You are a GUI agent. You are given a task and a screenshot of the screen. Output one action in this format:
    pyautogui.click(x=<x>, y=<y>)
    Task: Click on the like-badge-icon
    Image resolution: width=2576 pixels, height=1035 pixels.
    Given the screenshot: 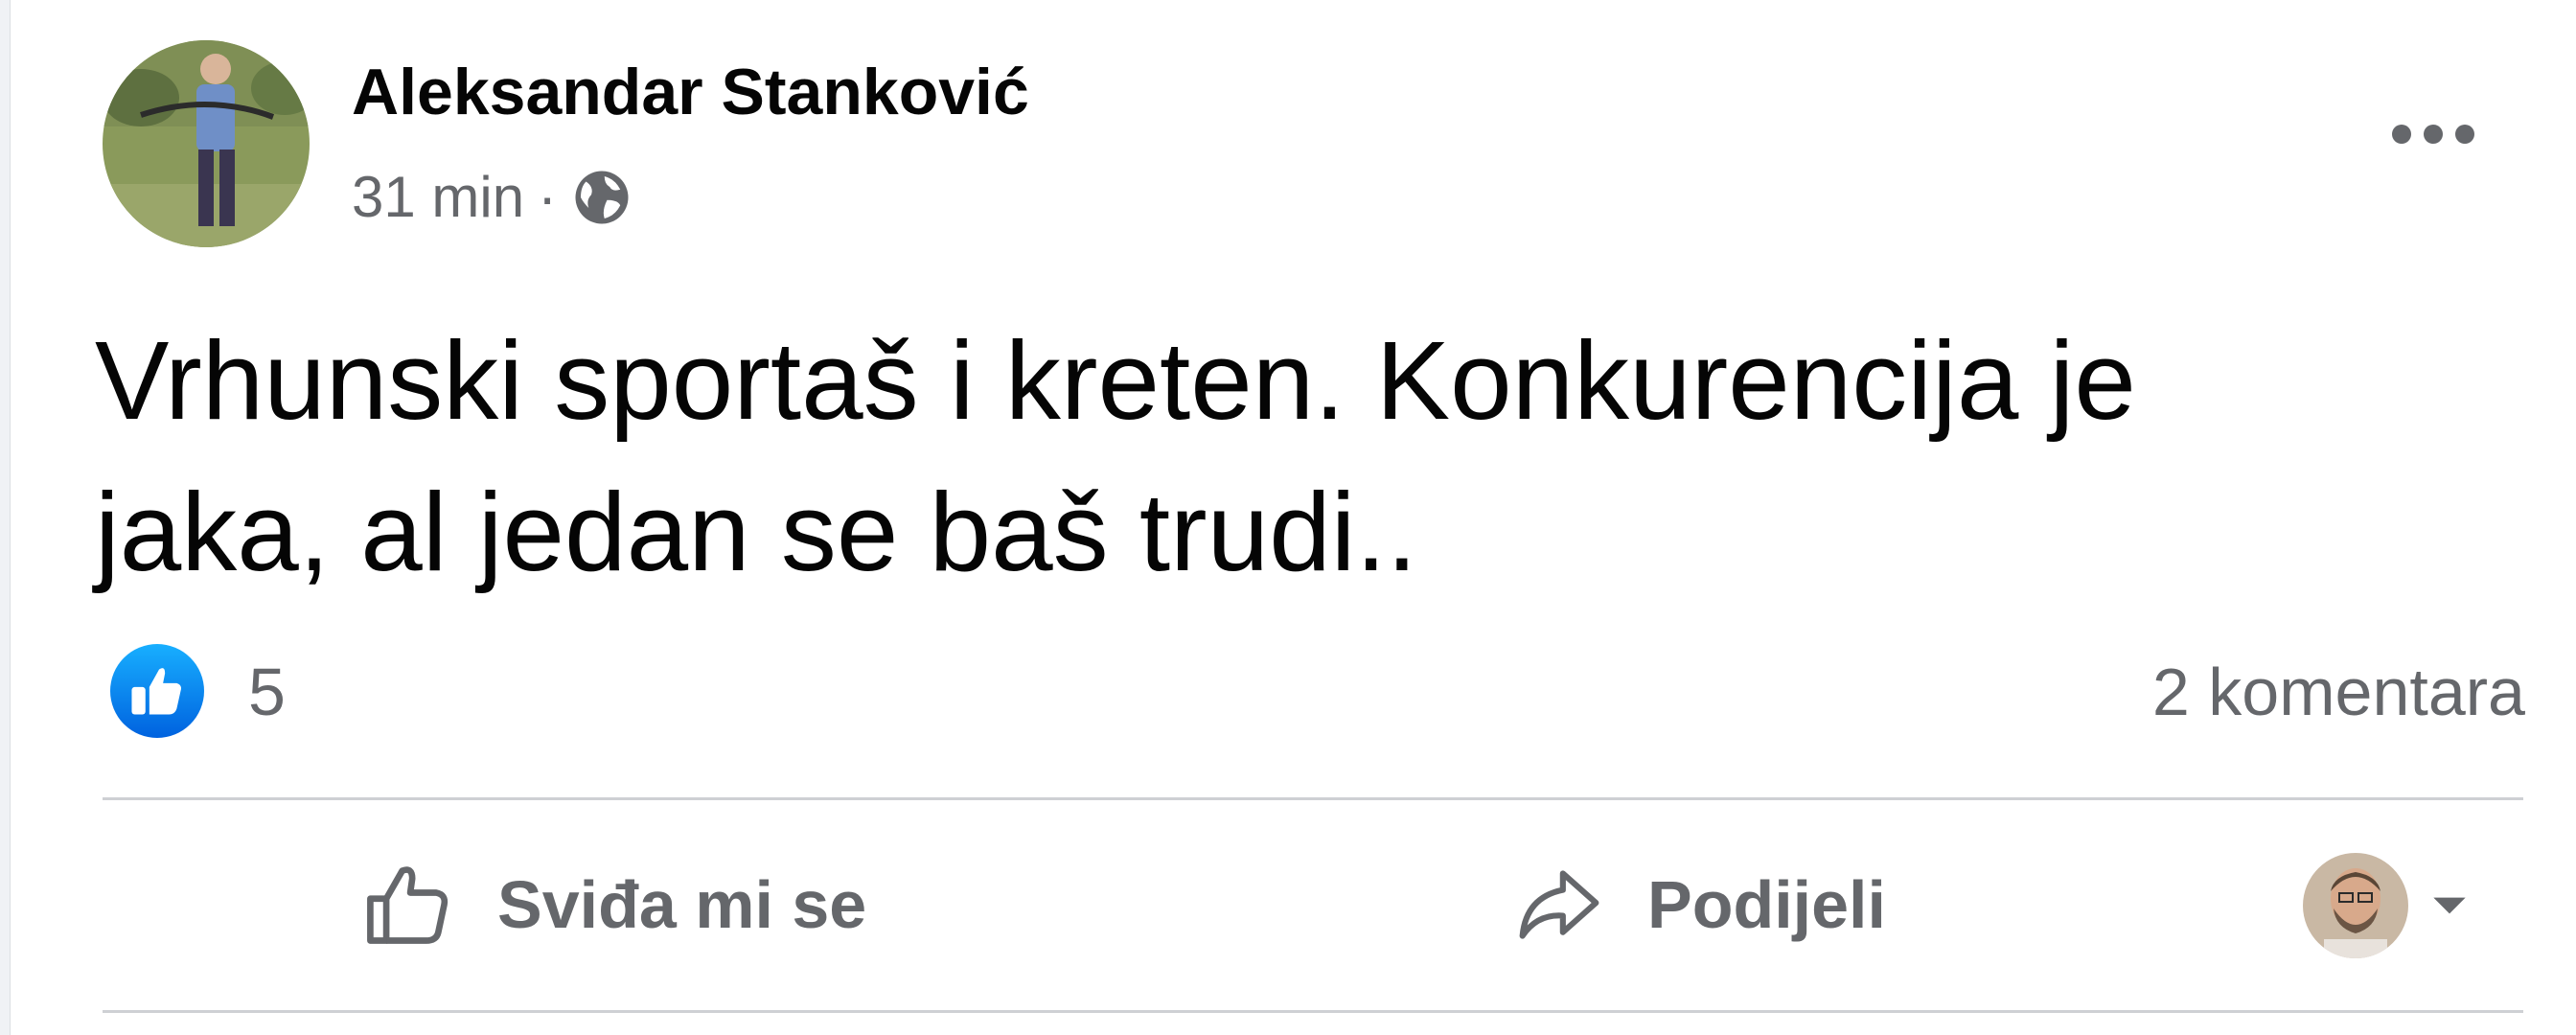 What is the action you would take?
    pyautogui.click(x=157, y=691)
    